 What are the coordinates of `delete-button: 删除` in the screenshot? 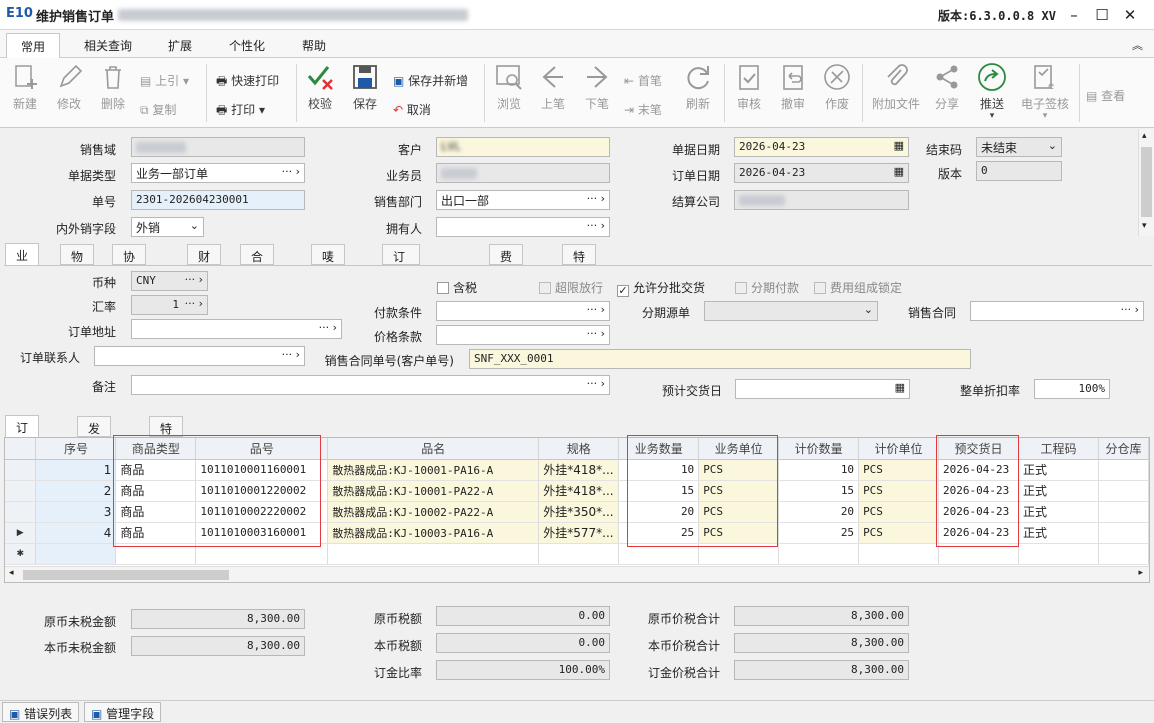 It's located at (113, 87).